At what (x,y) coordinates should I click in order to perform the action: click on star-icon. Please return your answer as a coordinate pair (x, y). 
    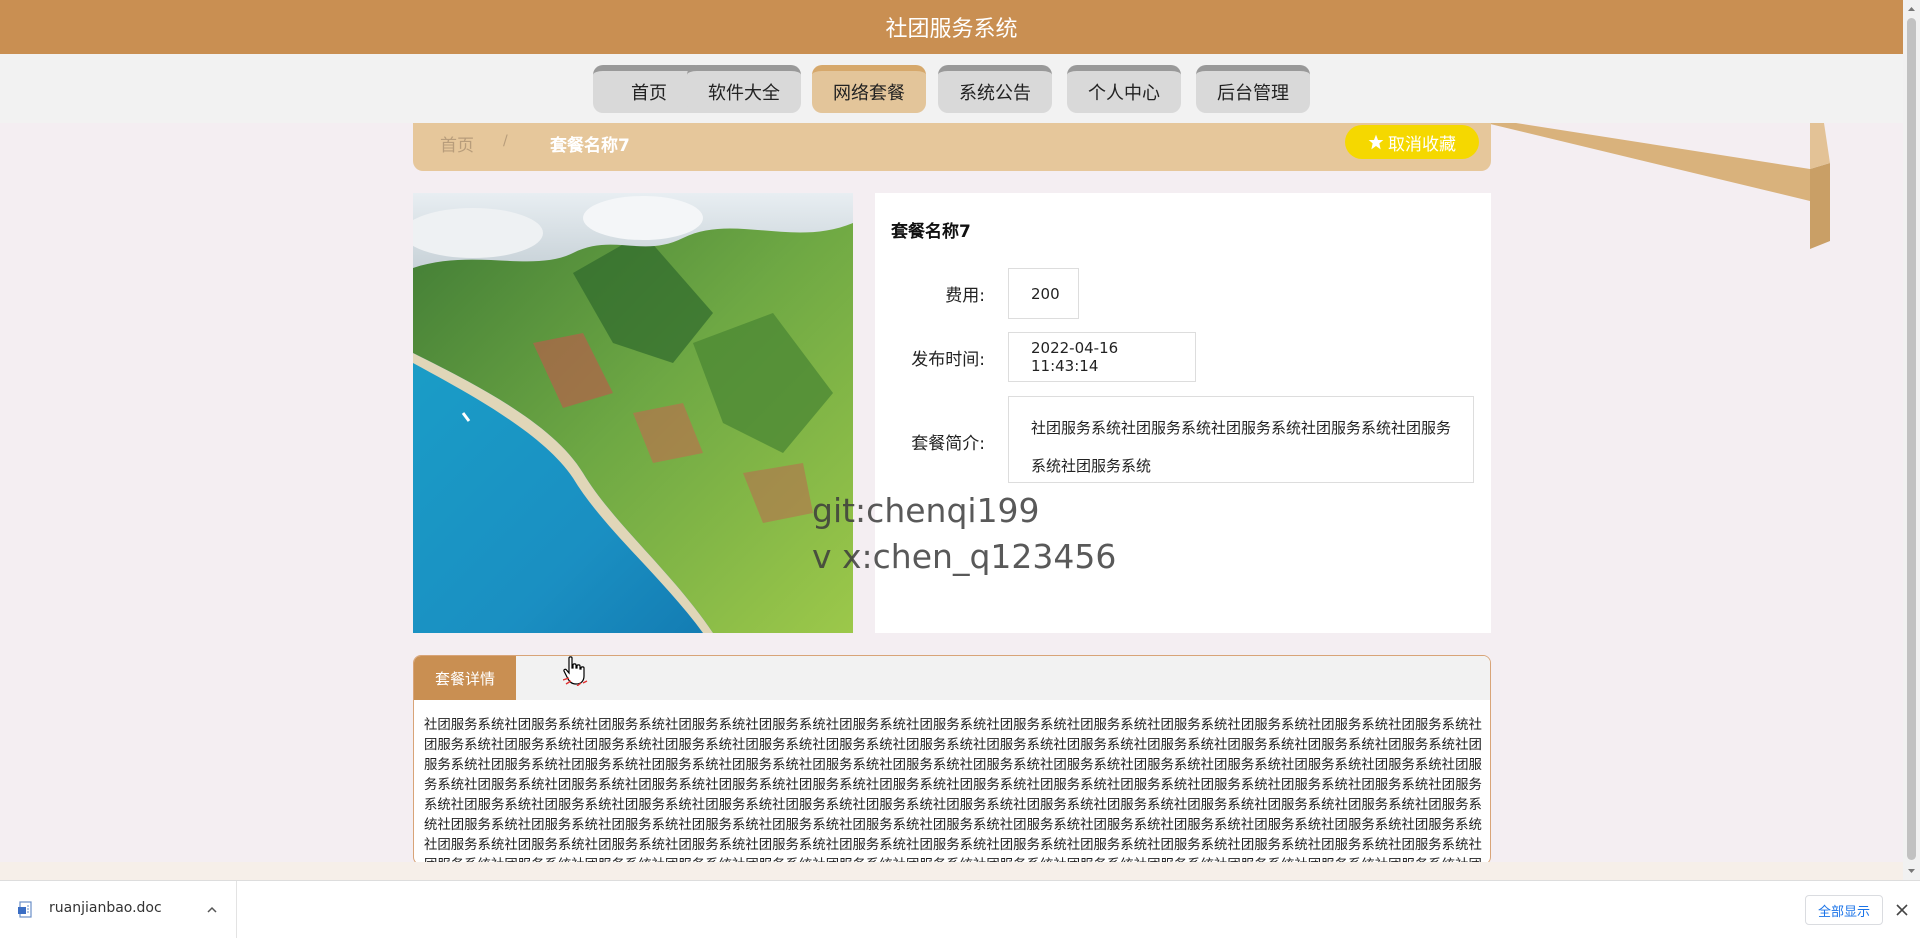
    Looking at the image, I should click on (1376, 142).